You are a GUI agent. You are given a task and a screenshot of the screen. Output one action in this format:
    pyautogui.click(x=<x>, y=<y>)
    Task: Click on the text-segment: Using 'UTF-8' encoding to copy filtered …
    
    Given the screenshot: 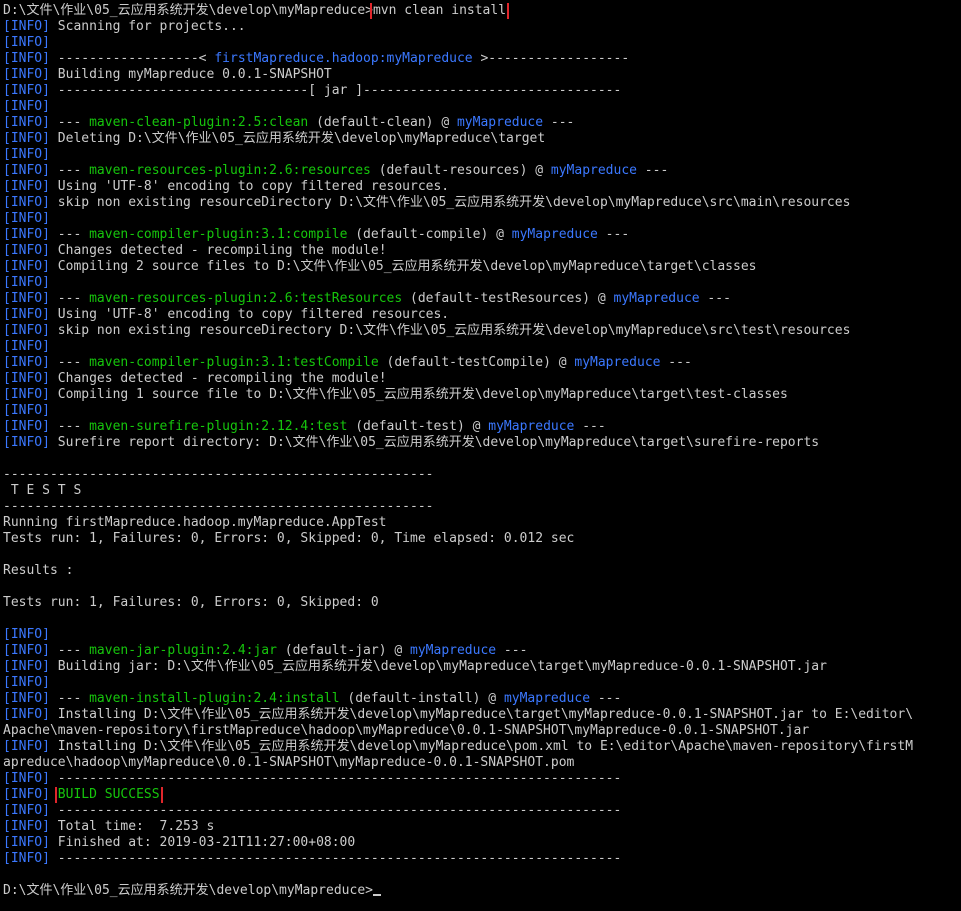 What is the action you would take?
    pyautogui.click(x=249, y=314)
    